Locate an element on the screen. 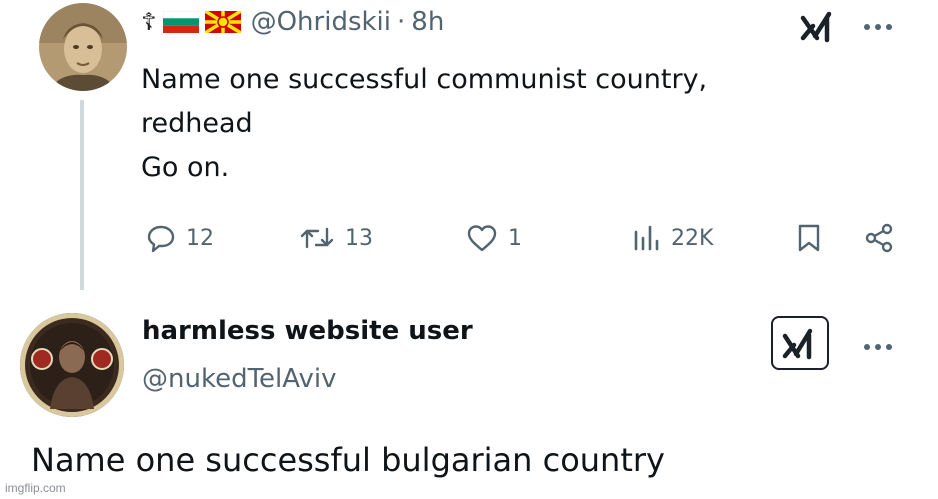  repost-button: 13 is located at coordinates (336, 238).